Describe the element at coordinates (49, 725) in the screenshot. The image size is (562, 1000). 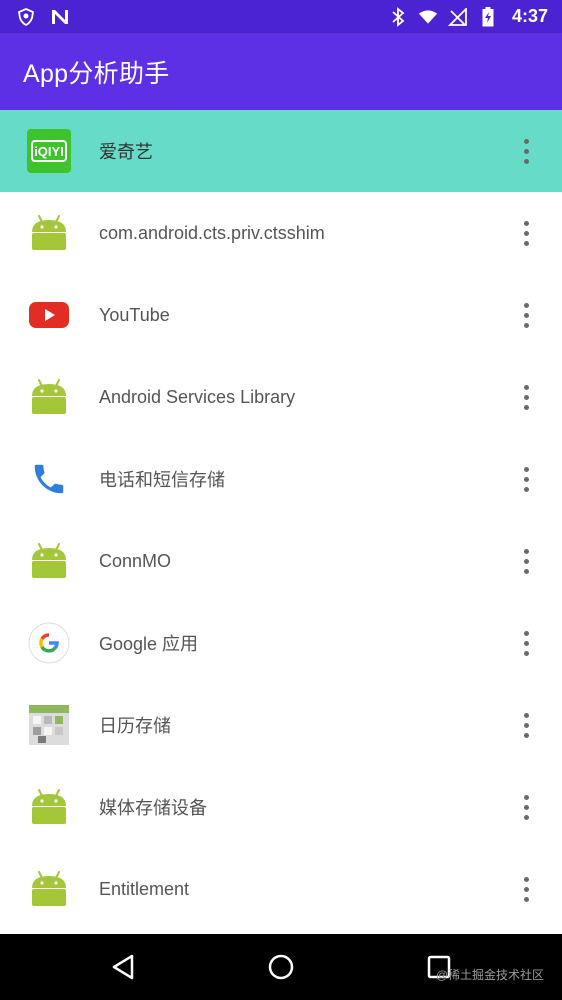
I see `calendar-storage-icon` at that location.